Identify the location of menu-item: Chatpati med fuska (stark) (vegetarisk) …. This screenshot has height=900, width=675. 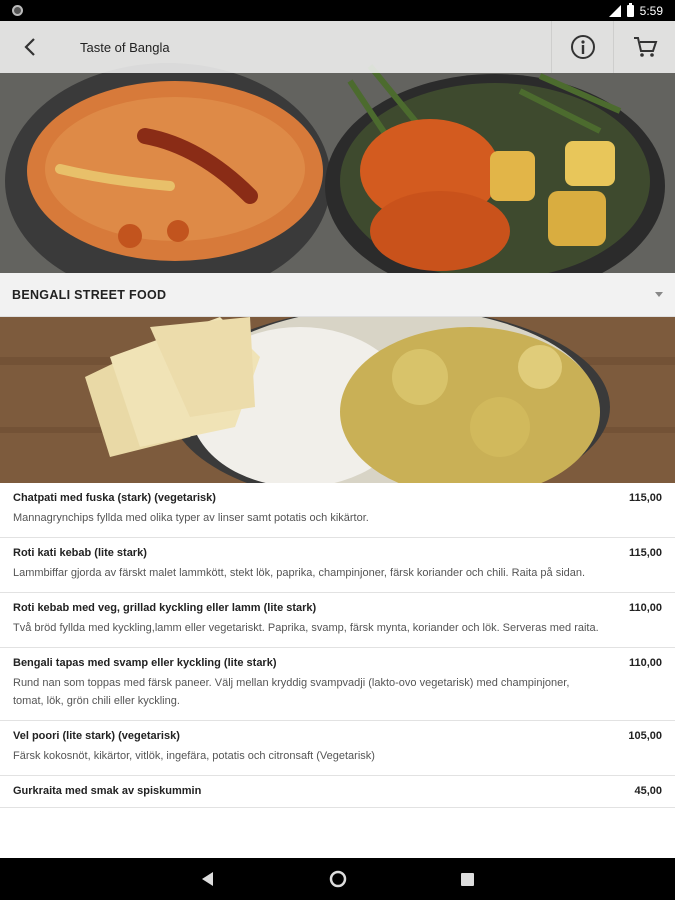
(337, 510).